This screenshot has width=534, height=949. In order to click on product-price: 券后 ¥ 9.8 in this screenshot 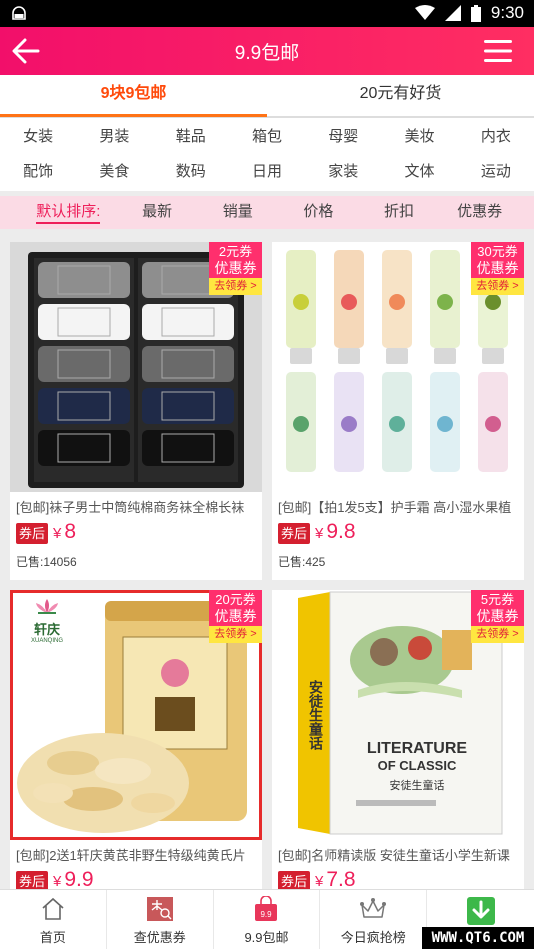, I will do `click(317, 532)`.